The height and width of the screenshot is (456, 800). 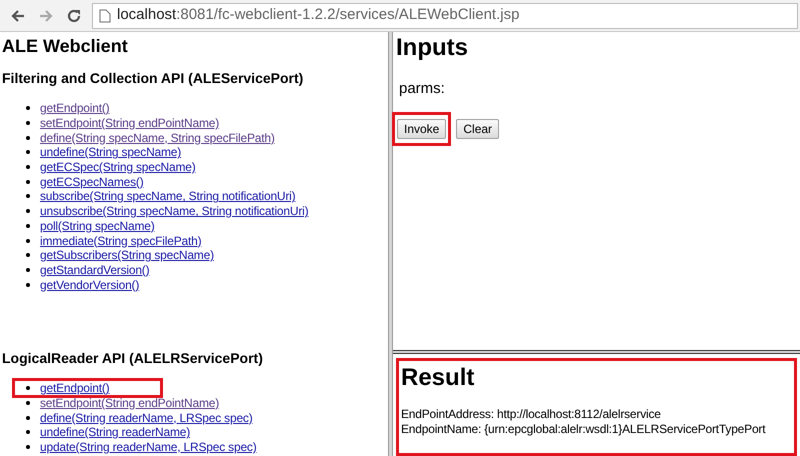 What do you see at coordinates (422, 89) in the screenshot?
I see `parms-label: parms:` at bounding box center [422, 89].